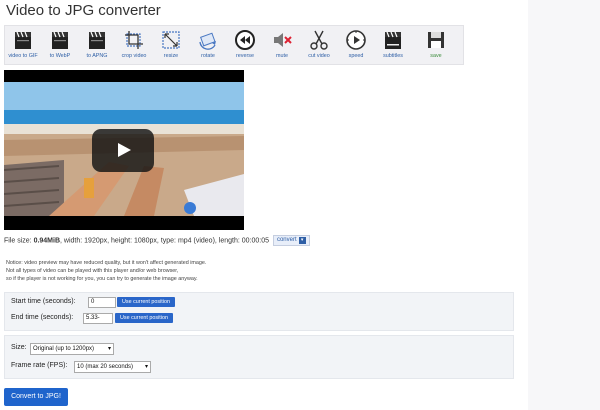  I want to click on tool-label: resize, so click(171, 56).